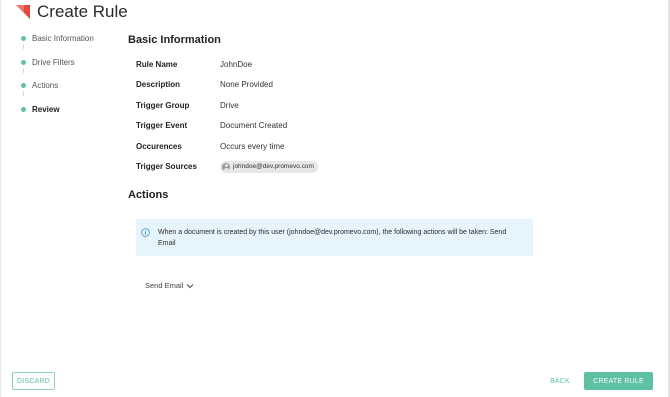 The image size is (670, 397). I want to click on summary-row: Occurences Occurs every time, so click(227, 146).